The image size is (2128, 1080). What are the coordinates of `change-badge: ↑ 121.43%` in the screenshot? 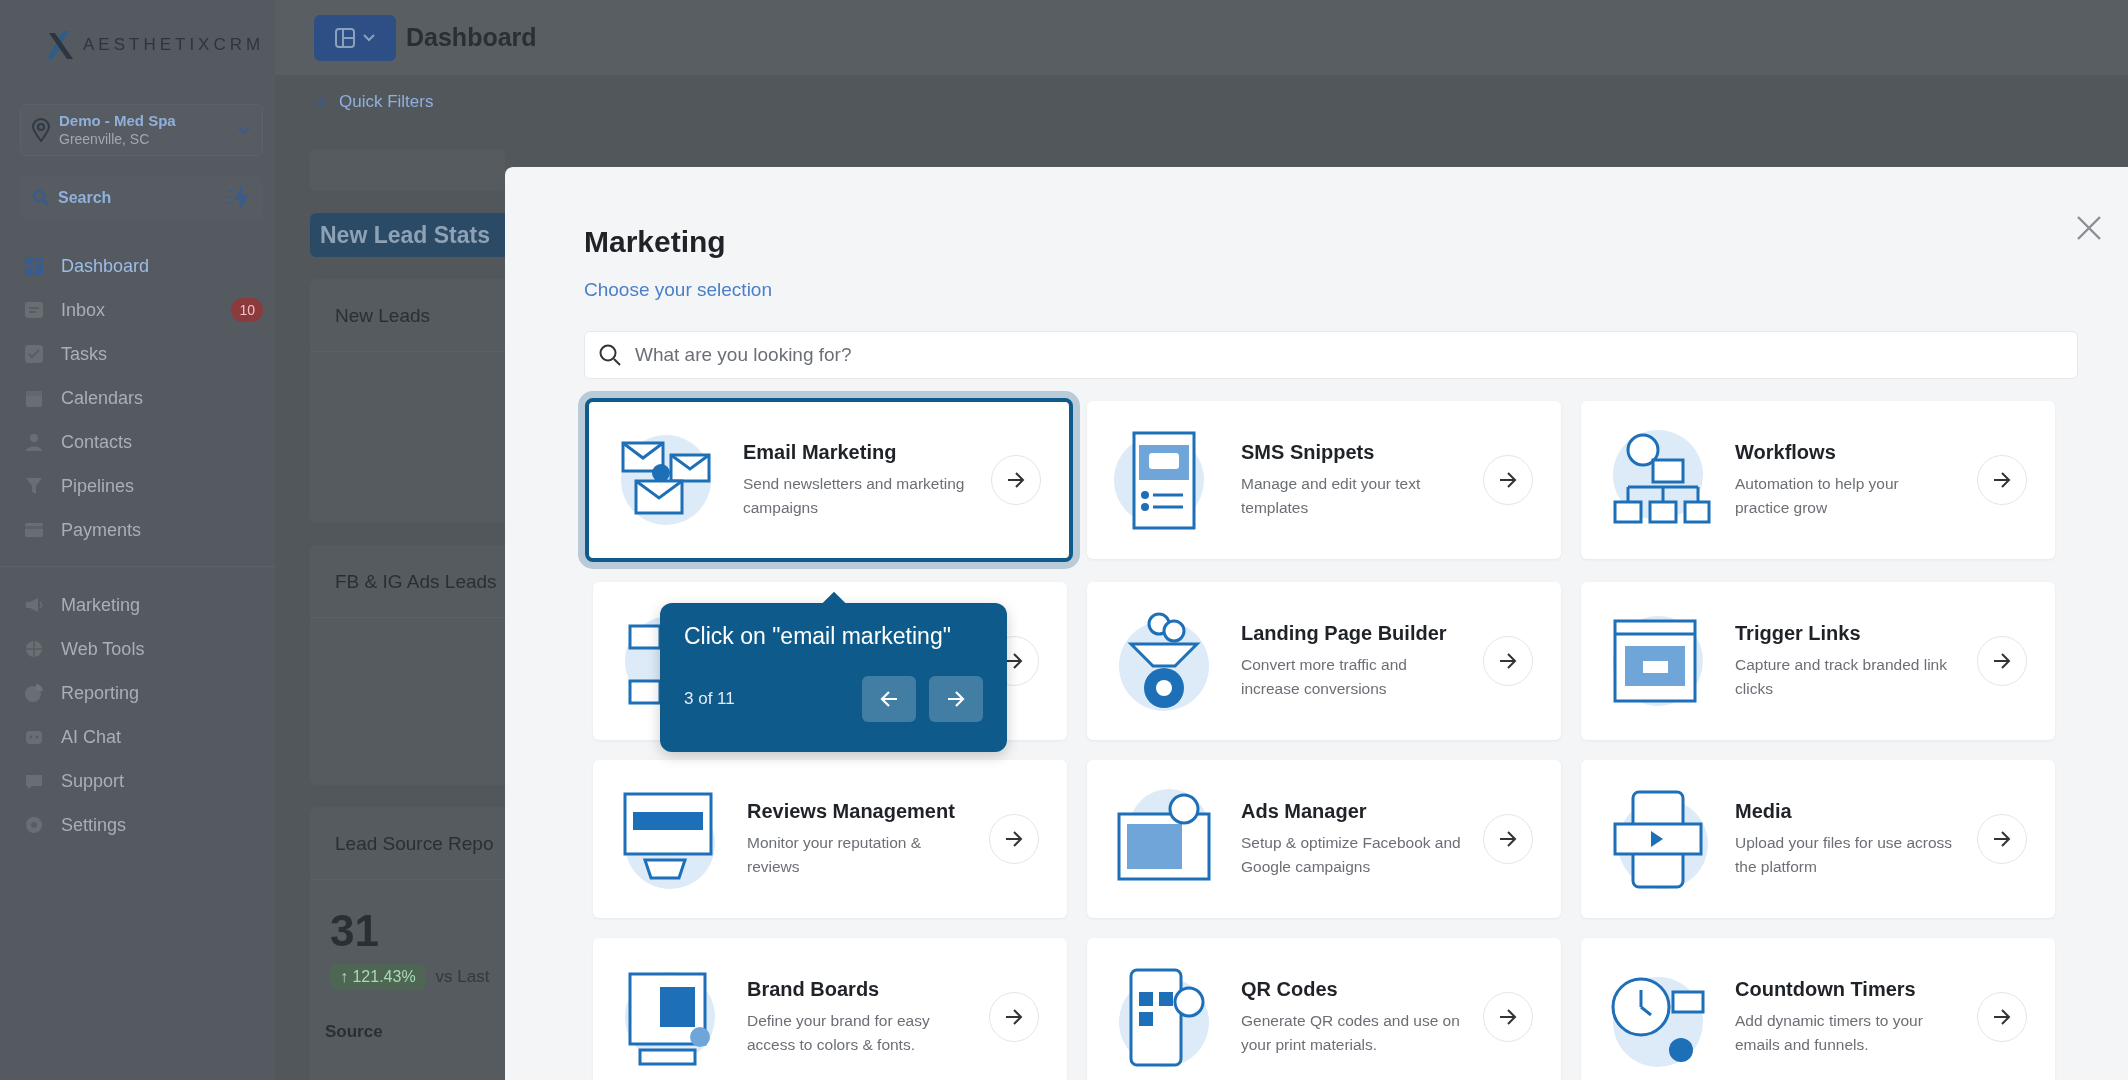 It's located at (378, 977).